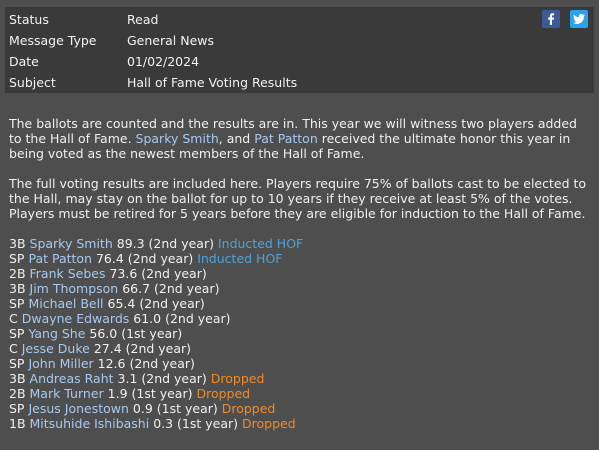  What do you see at coordinates (301, 348) in the screenshot?
I see `result-row: C Jesse Duke 27.4 (2nd year)` at bounding box center [301, 348].